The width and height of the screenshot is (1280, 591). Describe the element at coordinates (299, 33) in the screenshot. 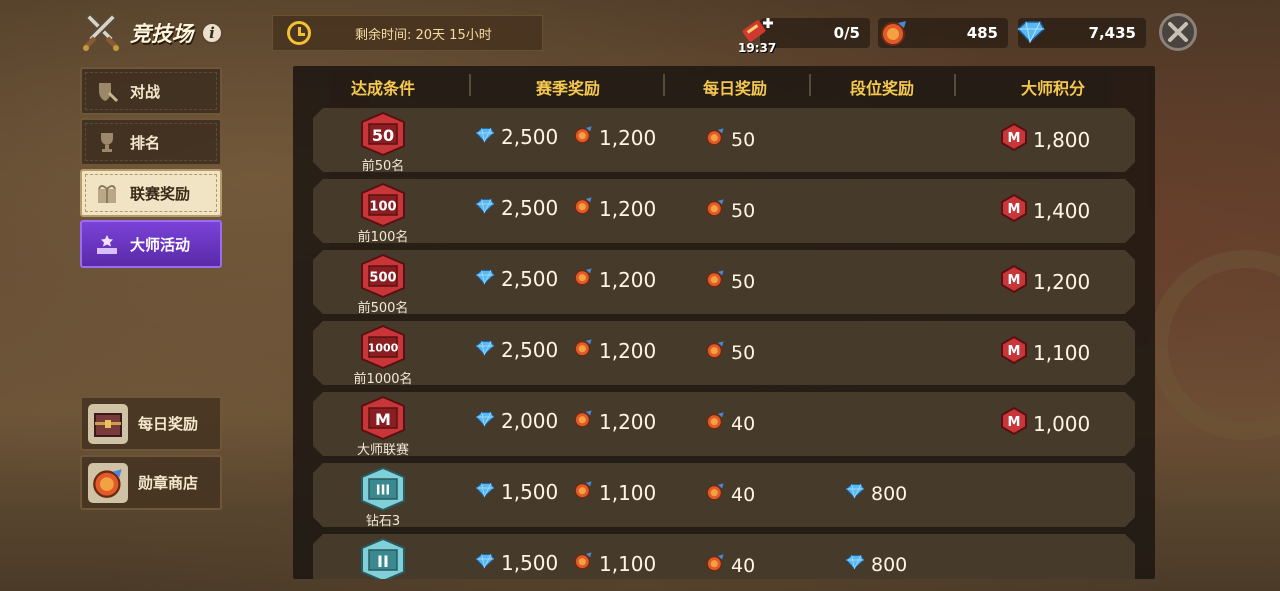

I see `clock-icon` at that location.